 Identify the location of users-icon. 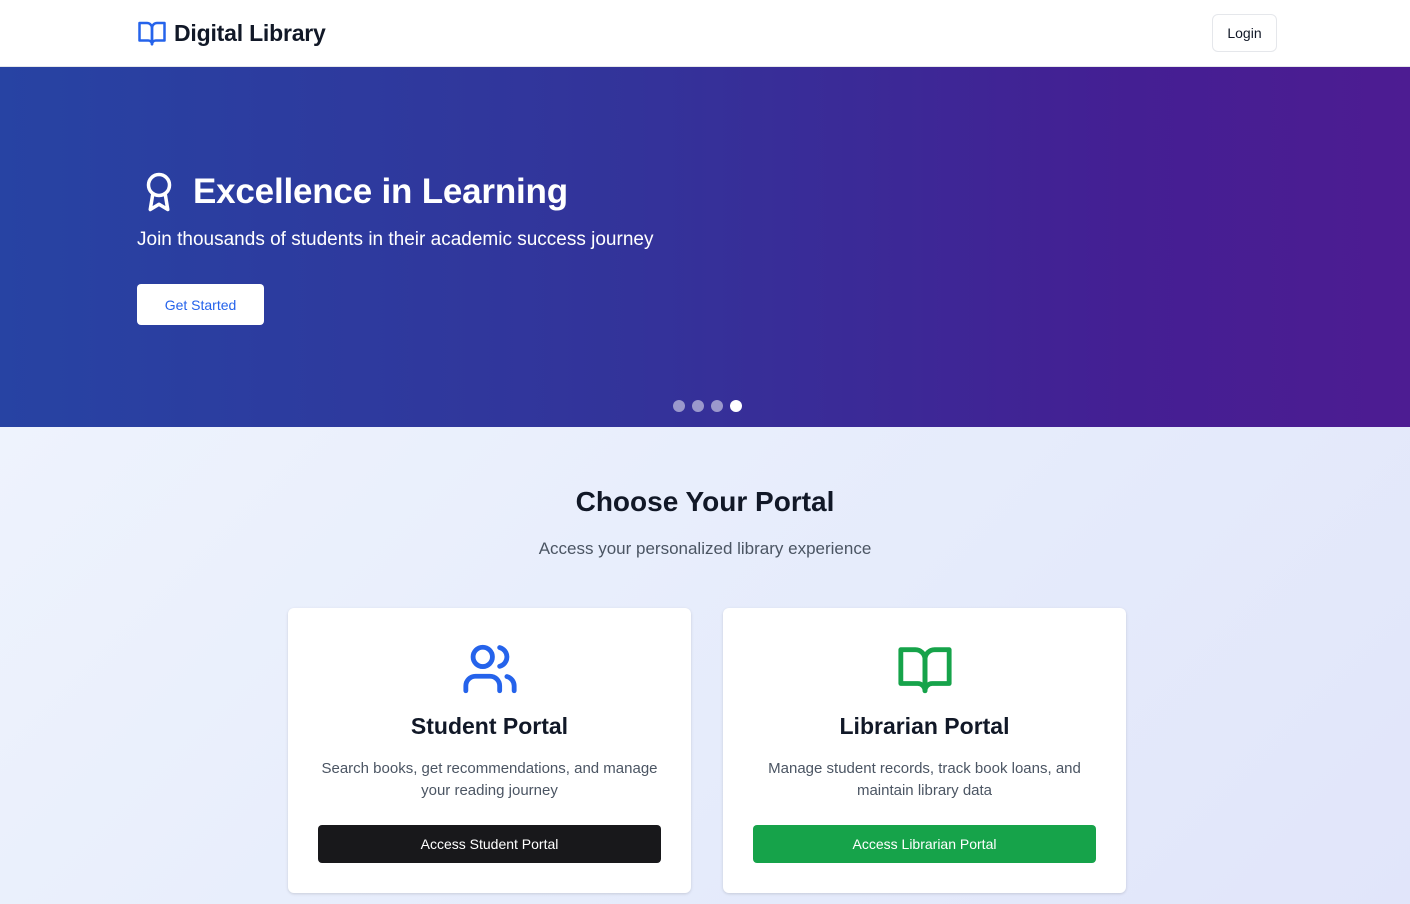
(489, 669).